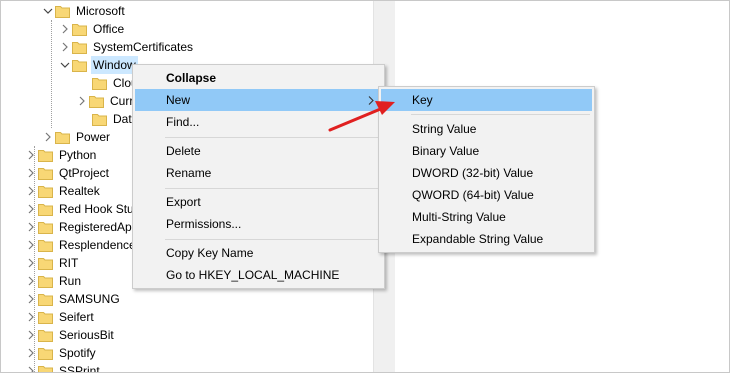 The image size is (730, 373). What do you see at coordinates (486, 173) in the screenshot?
I see `submenu-item-dword-value: DWORD (32-bit) Value` at bounding box center [486, 173].